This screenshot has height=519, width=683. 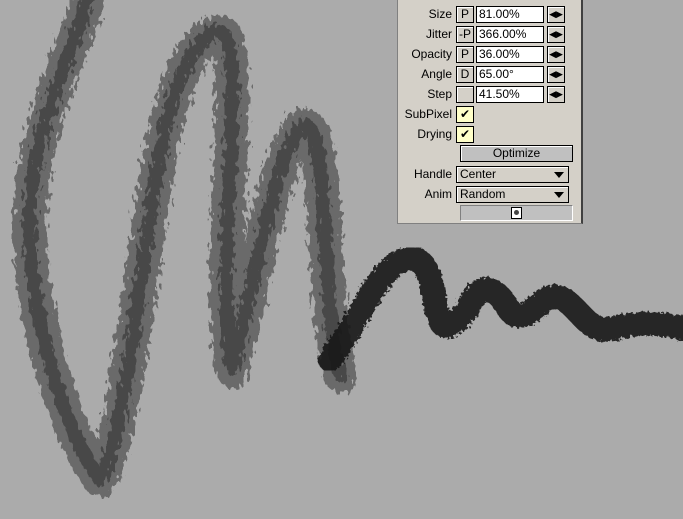 I want to click on jitter-label: Jitter, so click(x=438, y=34).